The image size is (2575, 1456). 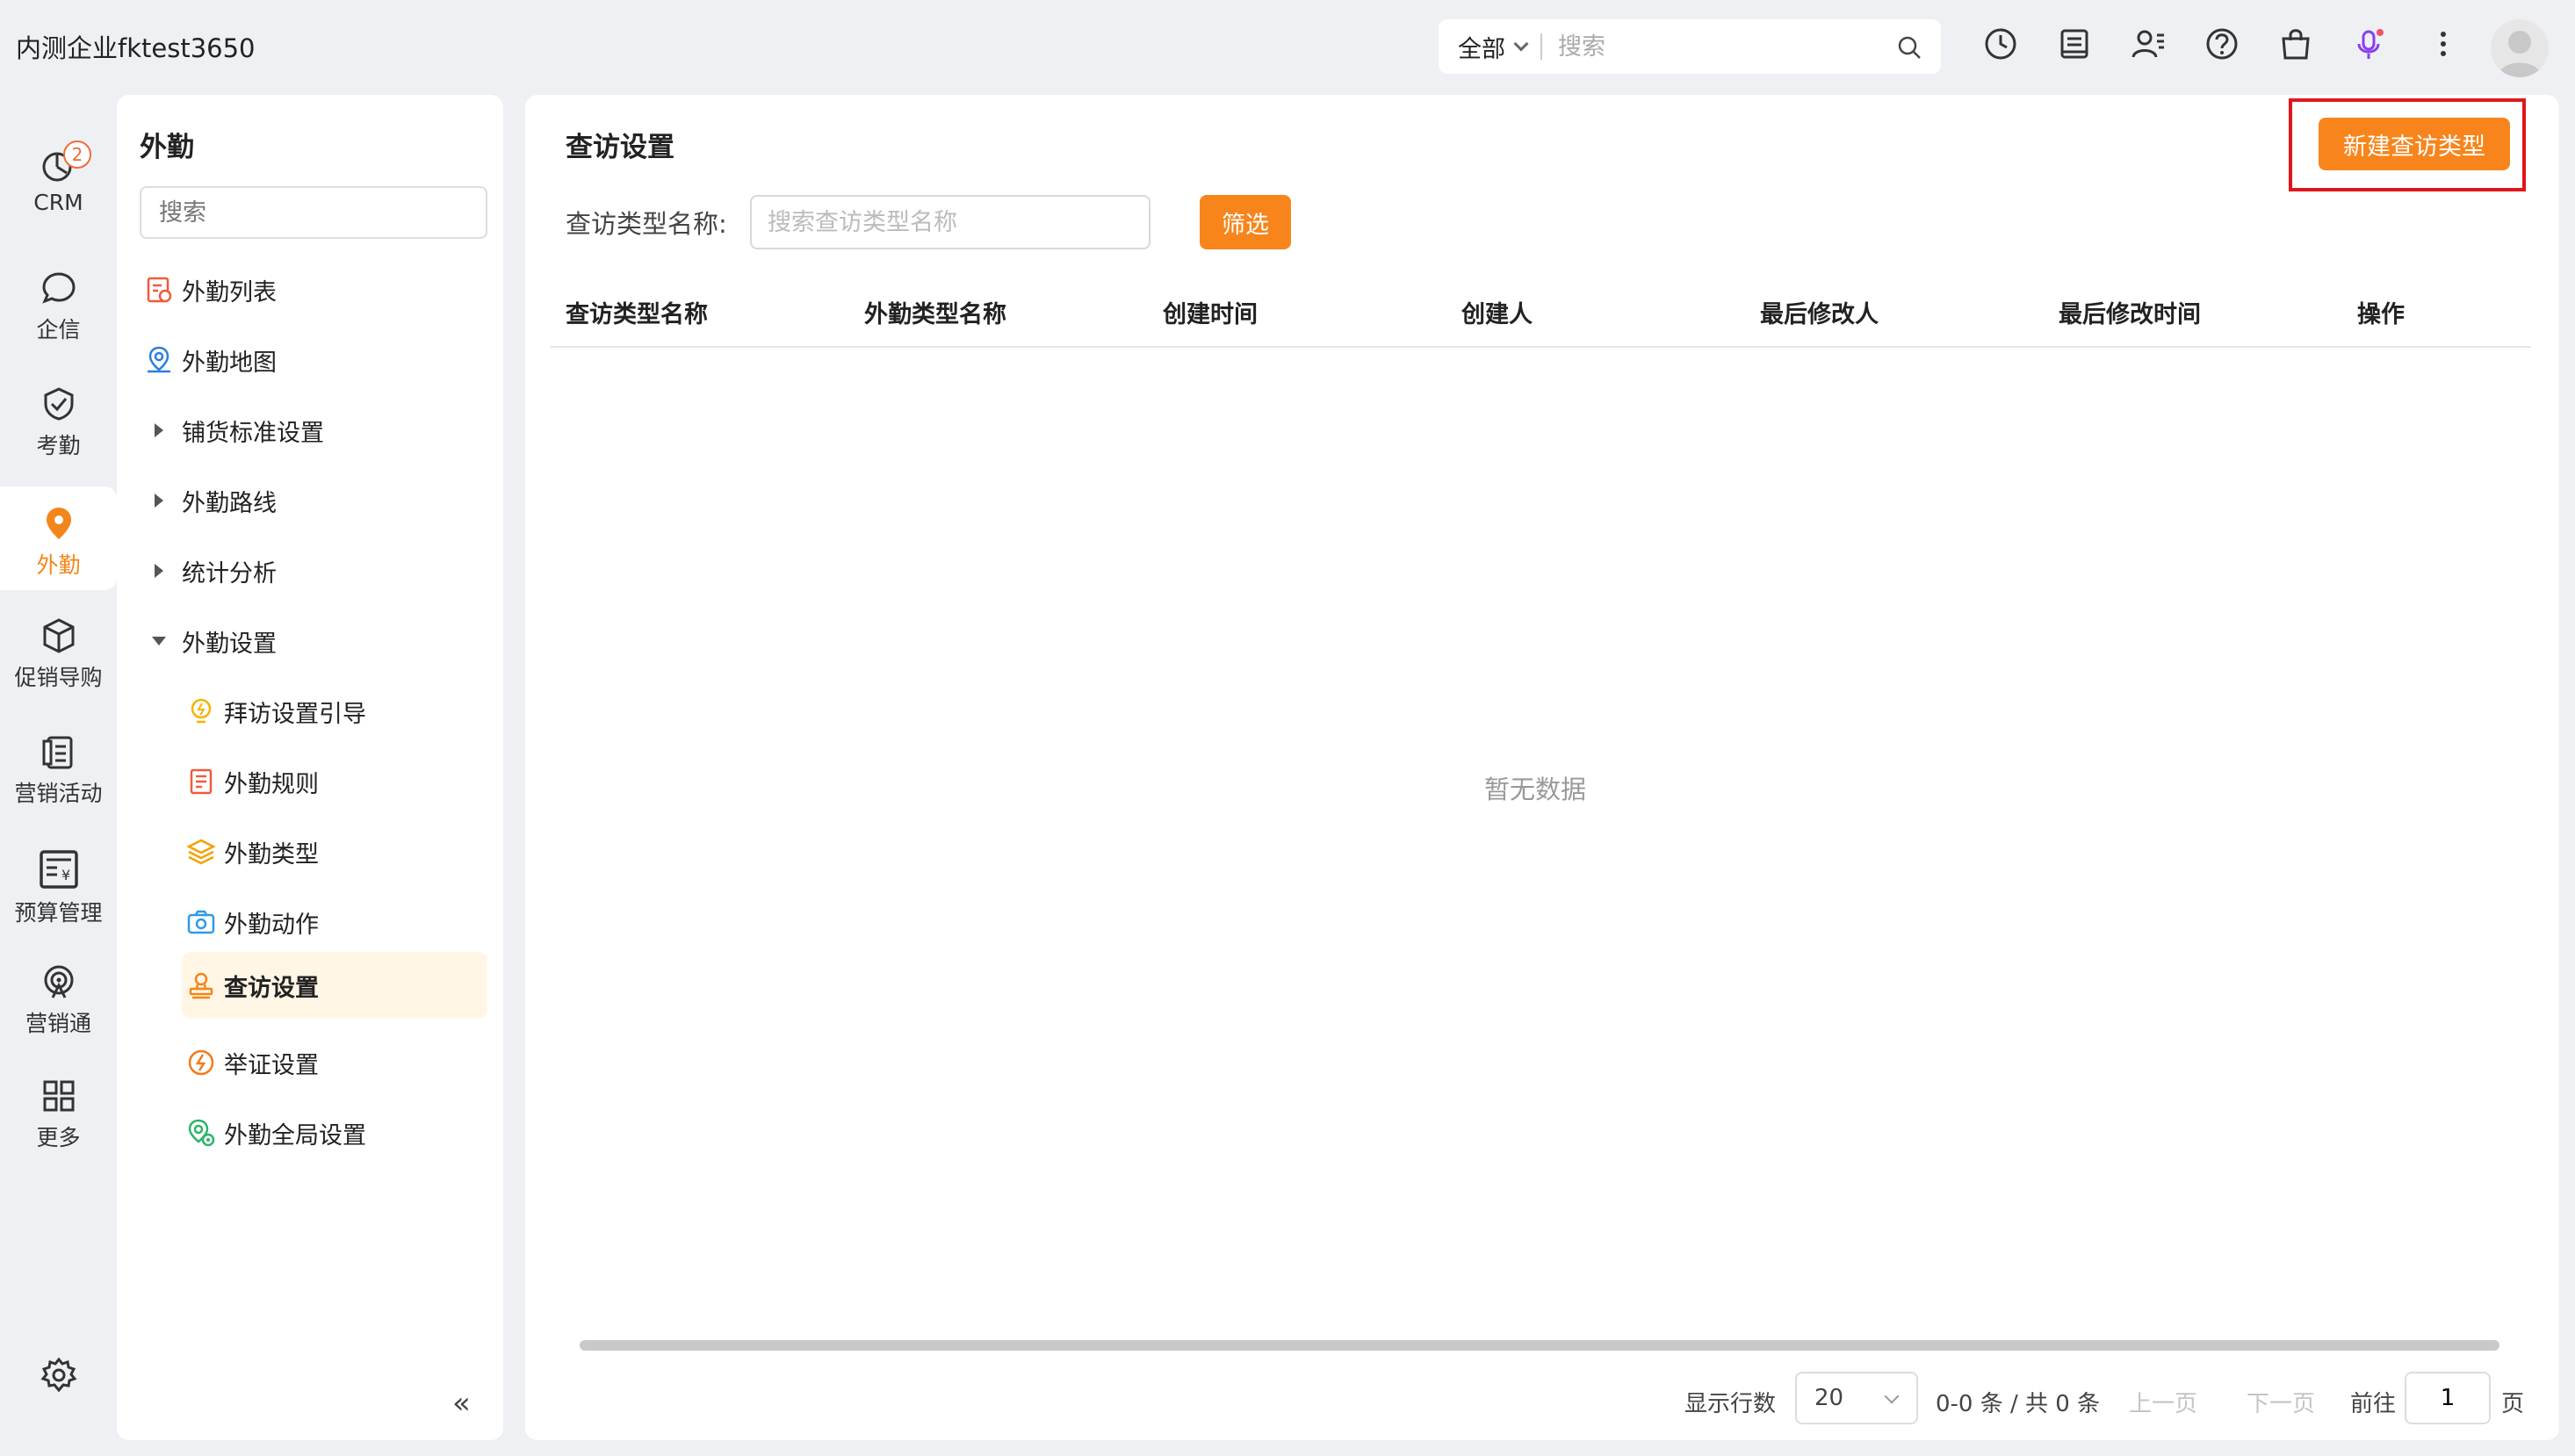 I want to click on prev-page-button: 上一页, so click(x=2163, y=1402).